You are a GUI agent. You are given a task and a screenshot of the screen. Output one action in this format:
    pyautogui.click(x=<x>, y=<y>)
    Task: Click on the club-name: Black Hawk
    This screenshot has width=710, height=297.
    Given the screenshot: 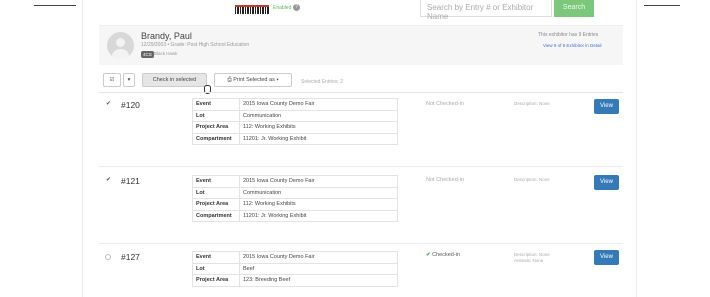 What is the action you would take?
    pyautogui.click(x=166, y=53)
    